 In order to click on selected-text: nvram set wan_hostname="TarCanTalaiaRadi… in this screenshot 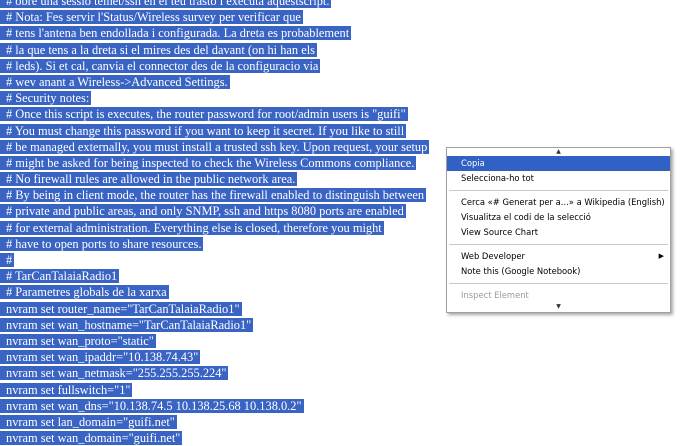, I will do `click(127, 324)`.